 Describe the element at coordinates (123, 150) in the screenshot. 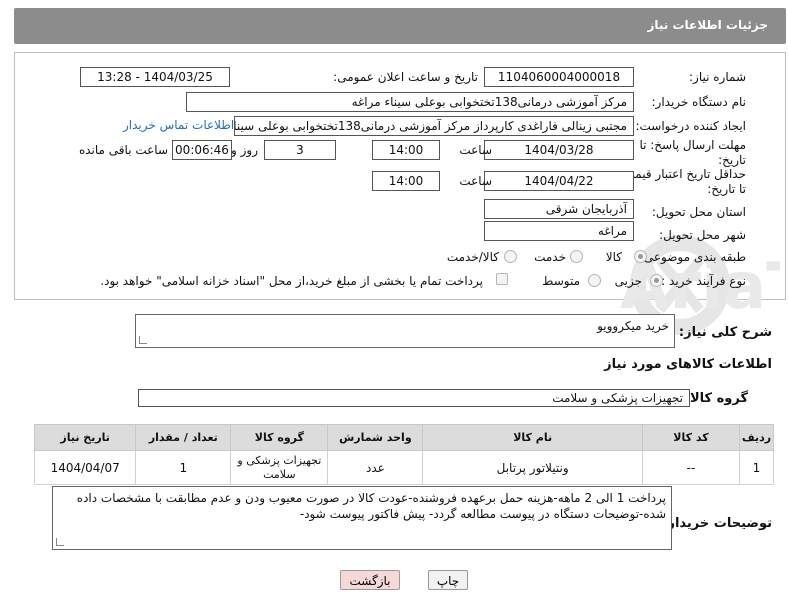

I see `remaining-time-label: ساعت باقی مانده` at that location.